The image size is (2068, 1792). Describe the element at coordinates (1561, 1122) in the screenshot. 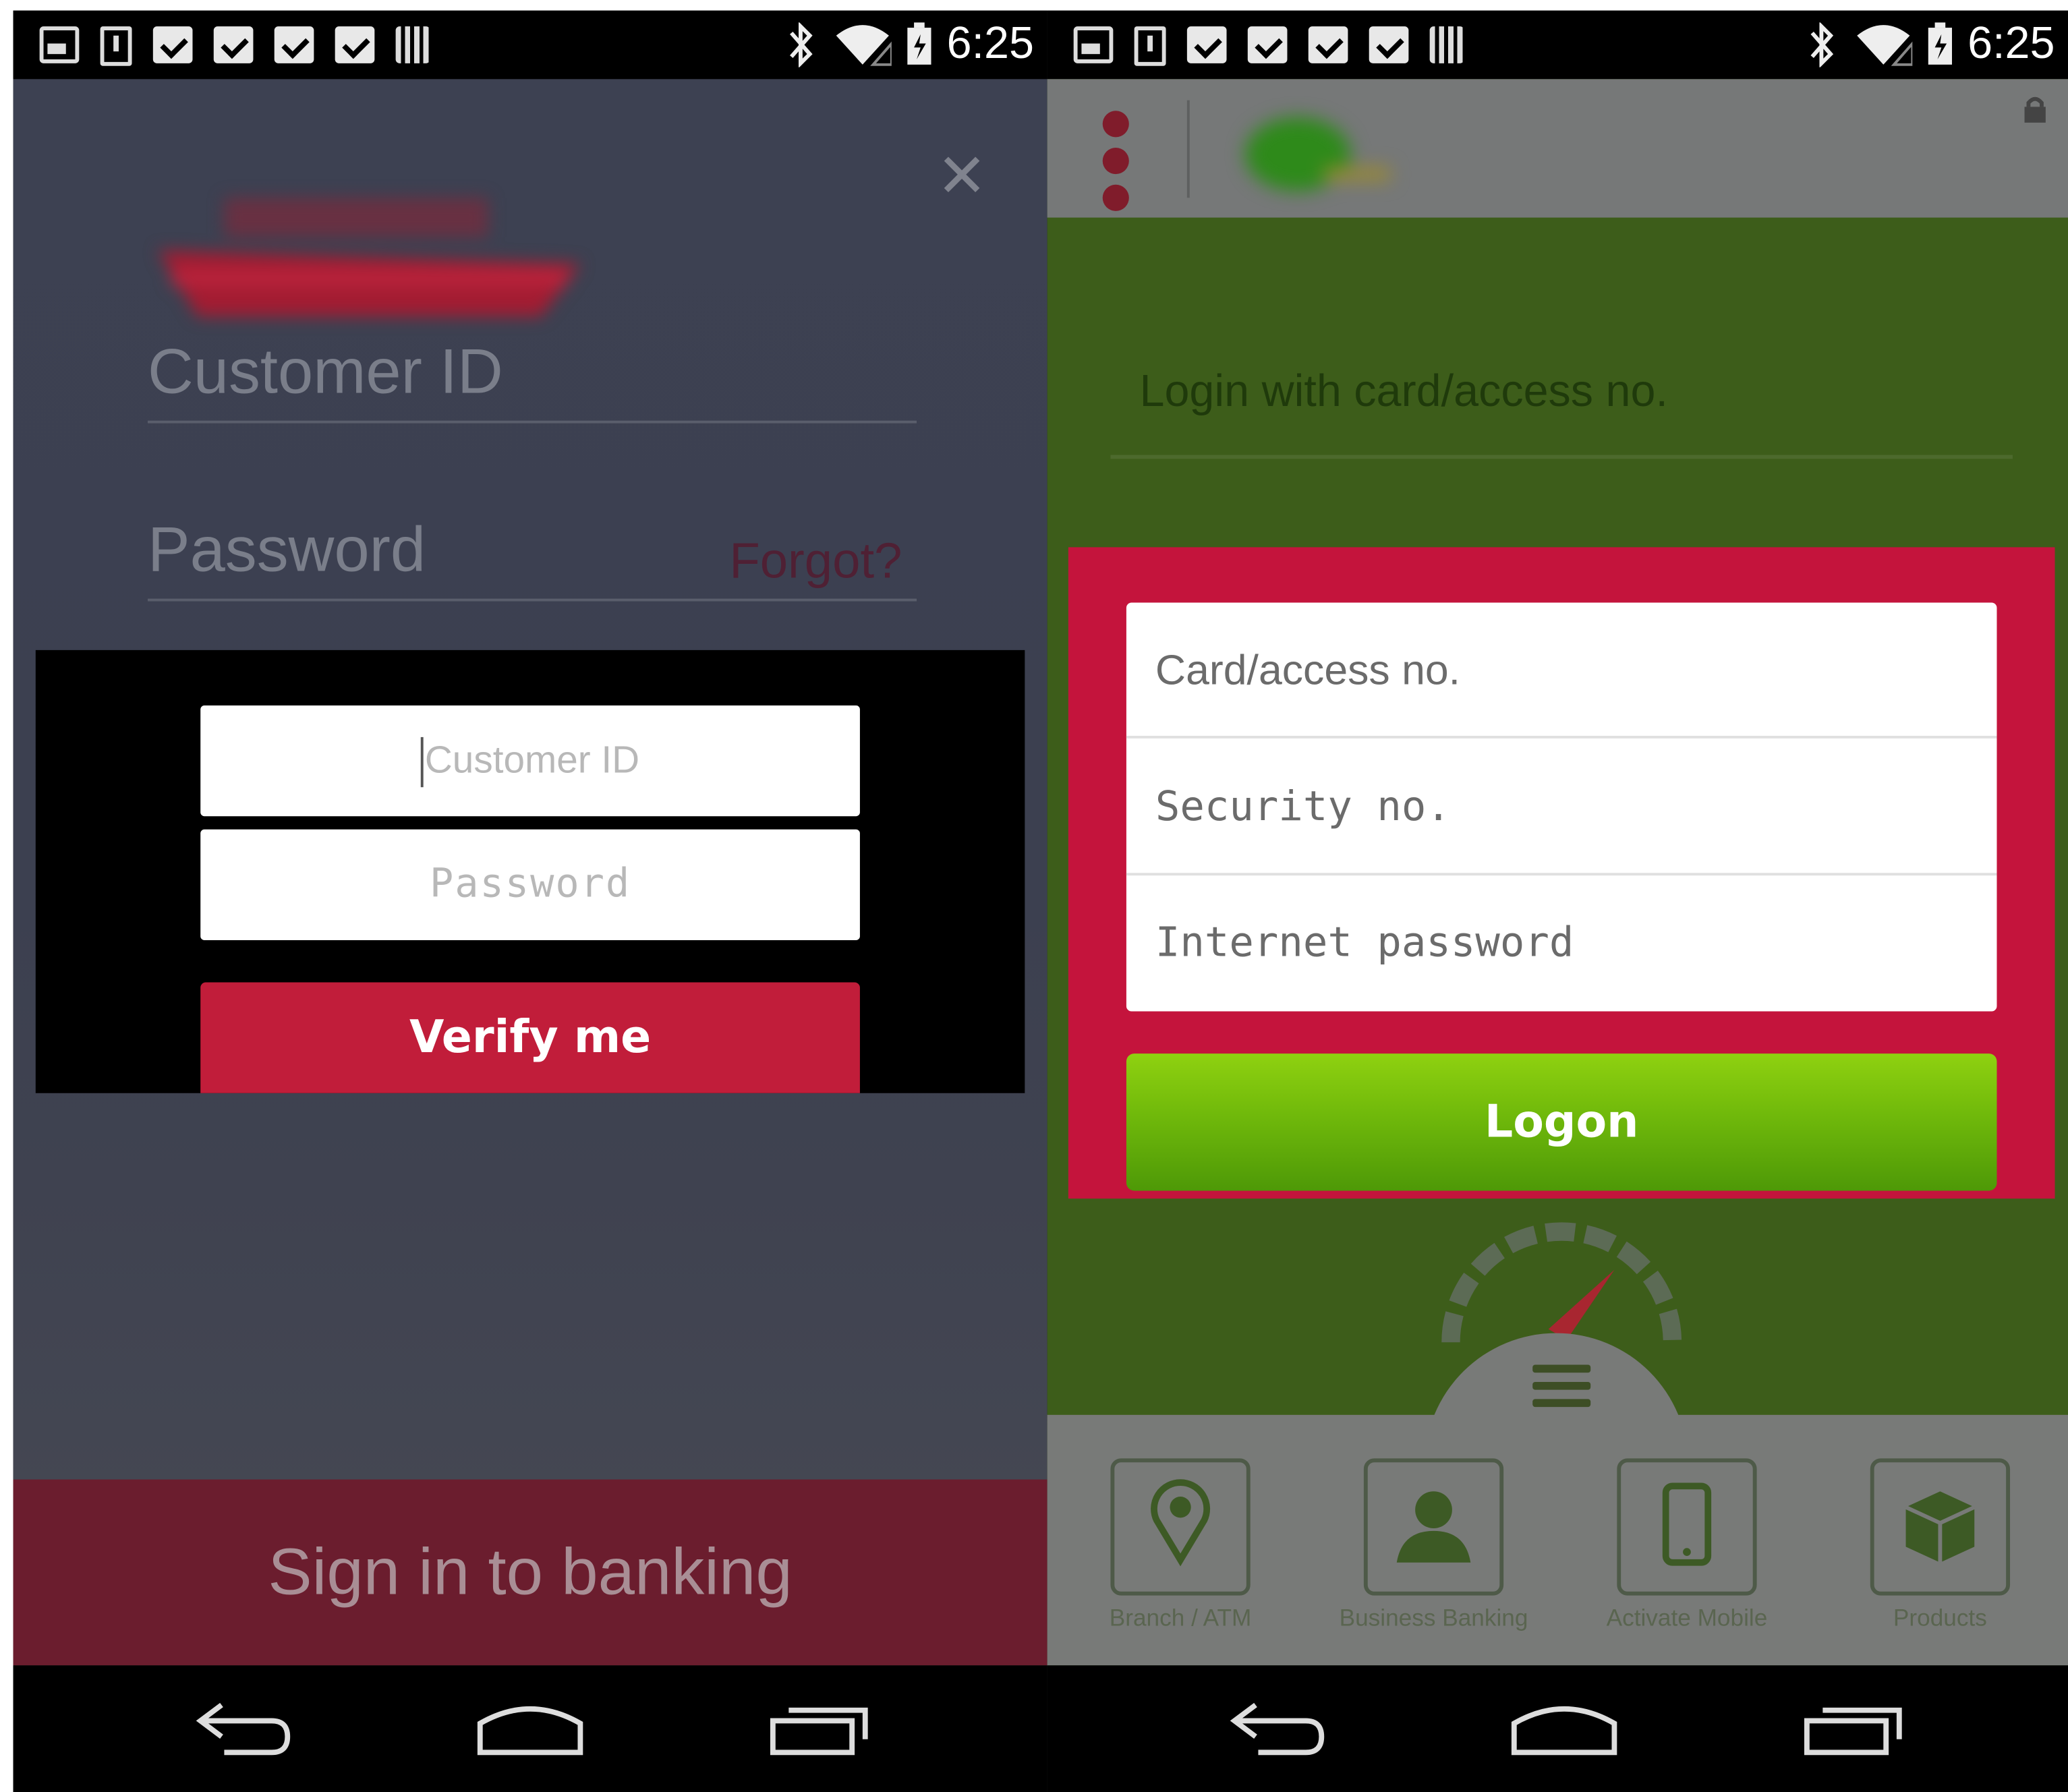

I see `logon-button: Logon` at that location.